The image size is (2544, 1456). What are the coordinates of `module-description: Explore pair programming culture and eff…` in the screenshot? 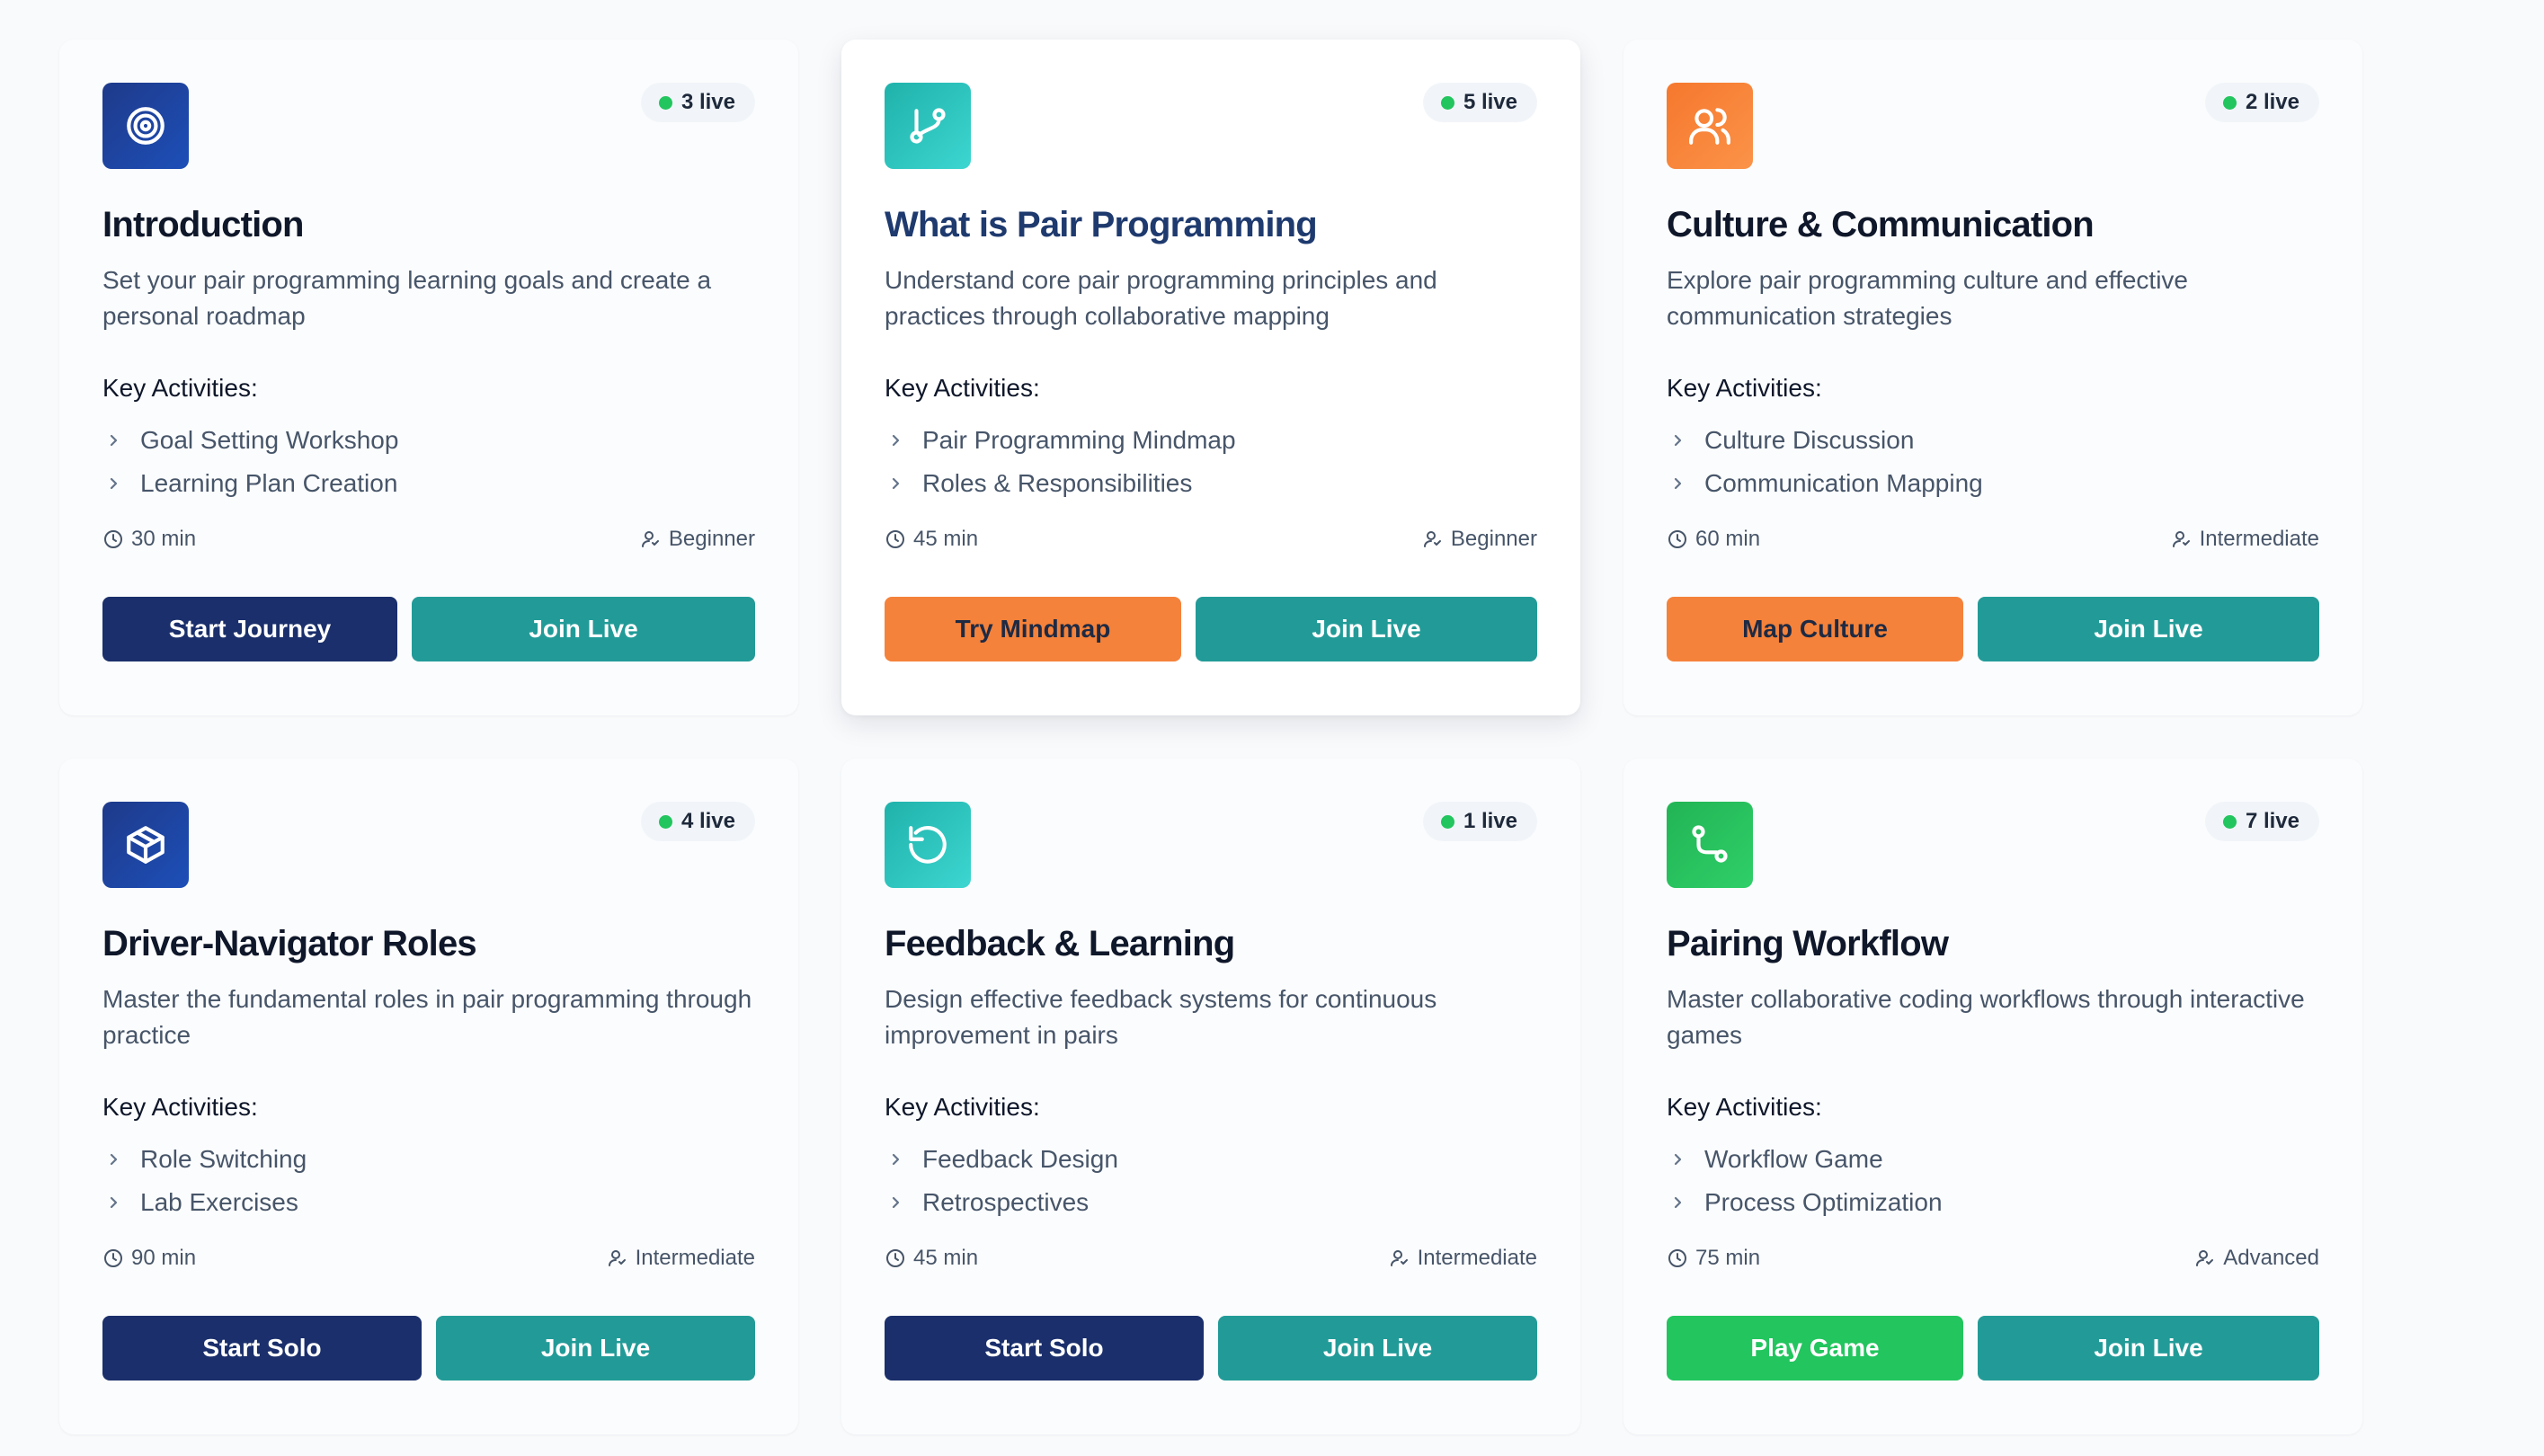 It's located at (1928, 298).